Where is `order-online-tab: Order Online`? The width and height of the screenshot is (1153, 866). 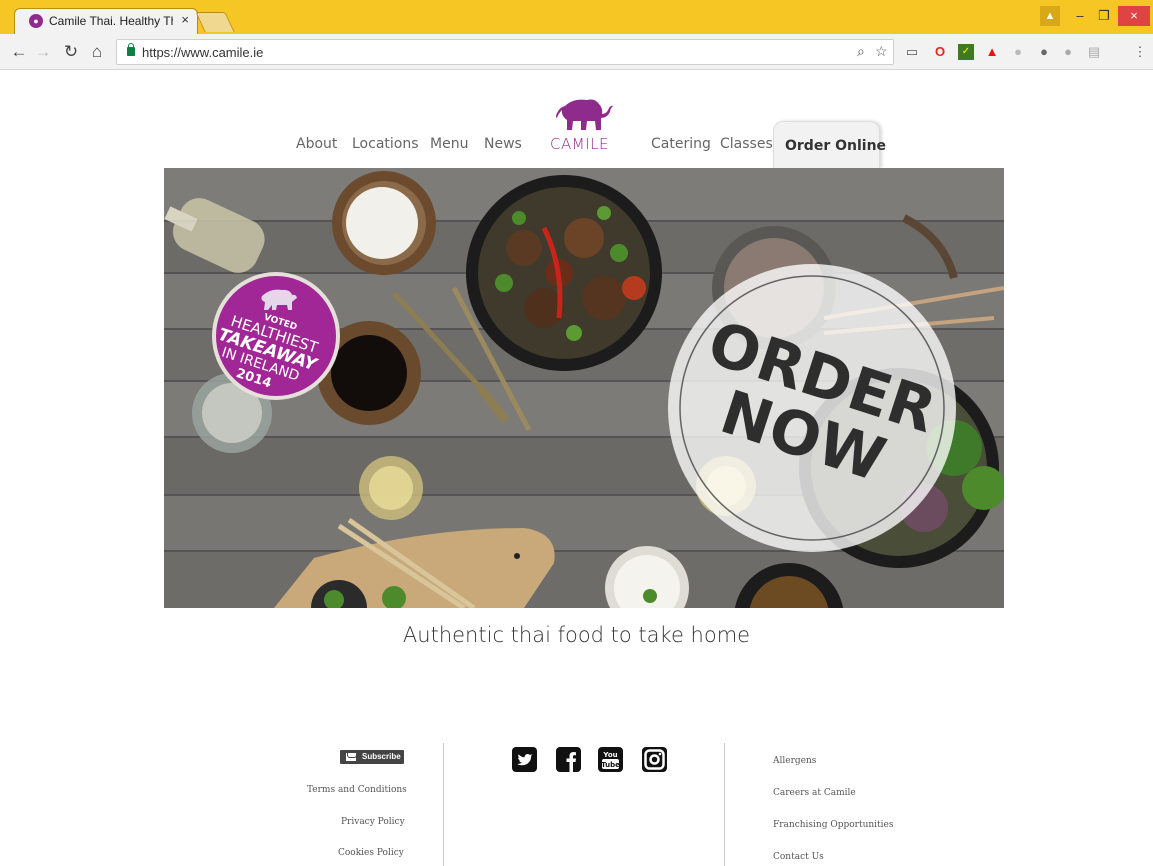
order-online-tab: Order Online is located at coordinates (829, 144).